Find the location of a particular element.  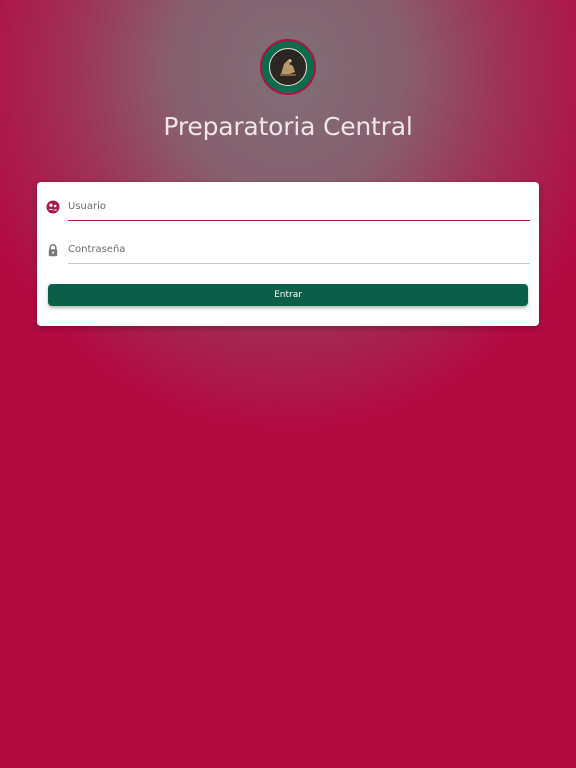

seal-emblem is located at coordinates (288, 67).